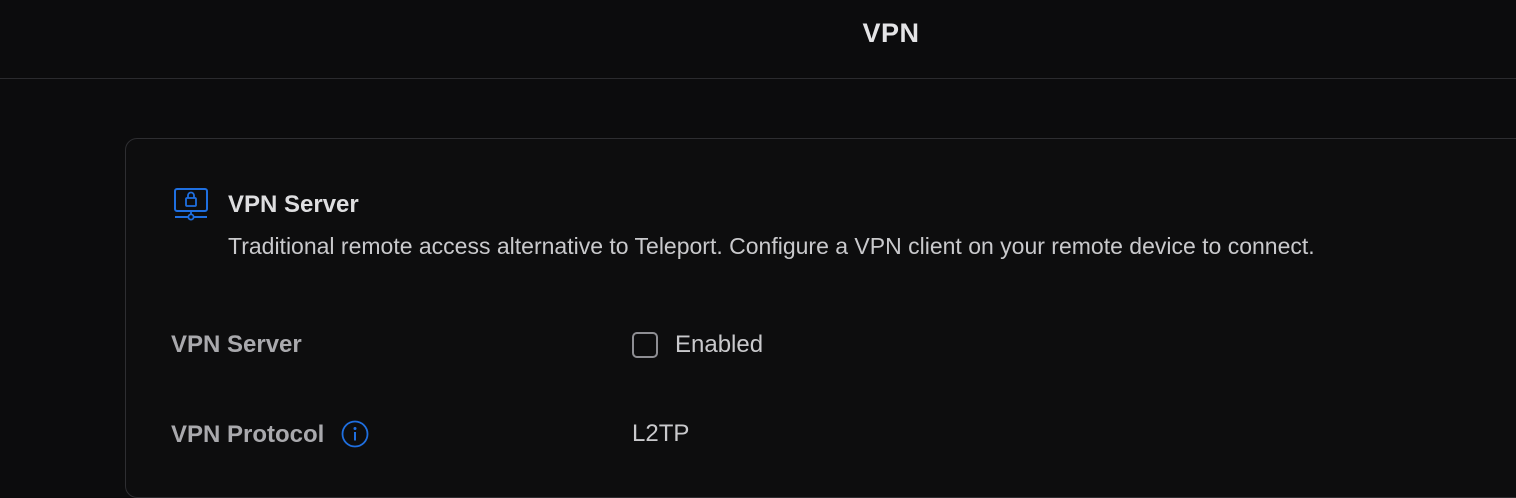  I want to click on vpn-lock-monitor-icon, so click(191, 204).